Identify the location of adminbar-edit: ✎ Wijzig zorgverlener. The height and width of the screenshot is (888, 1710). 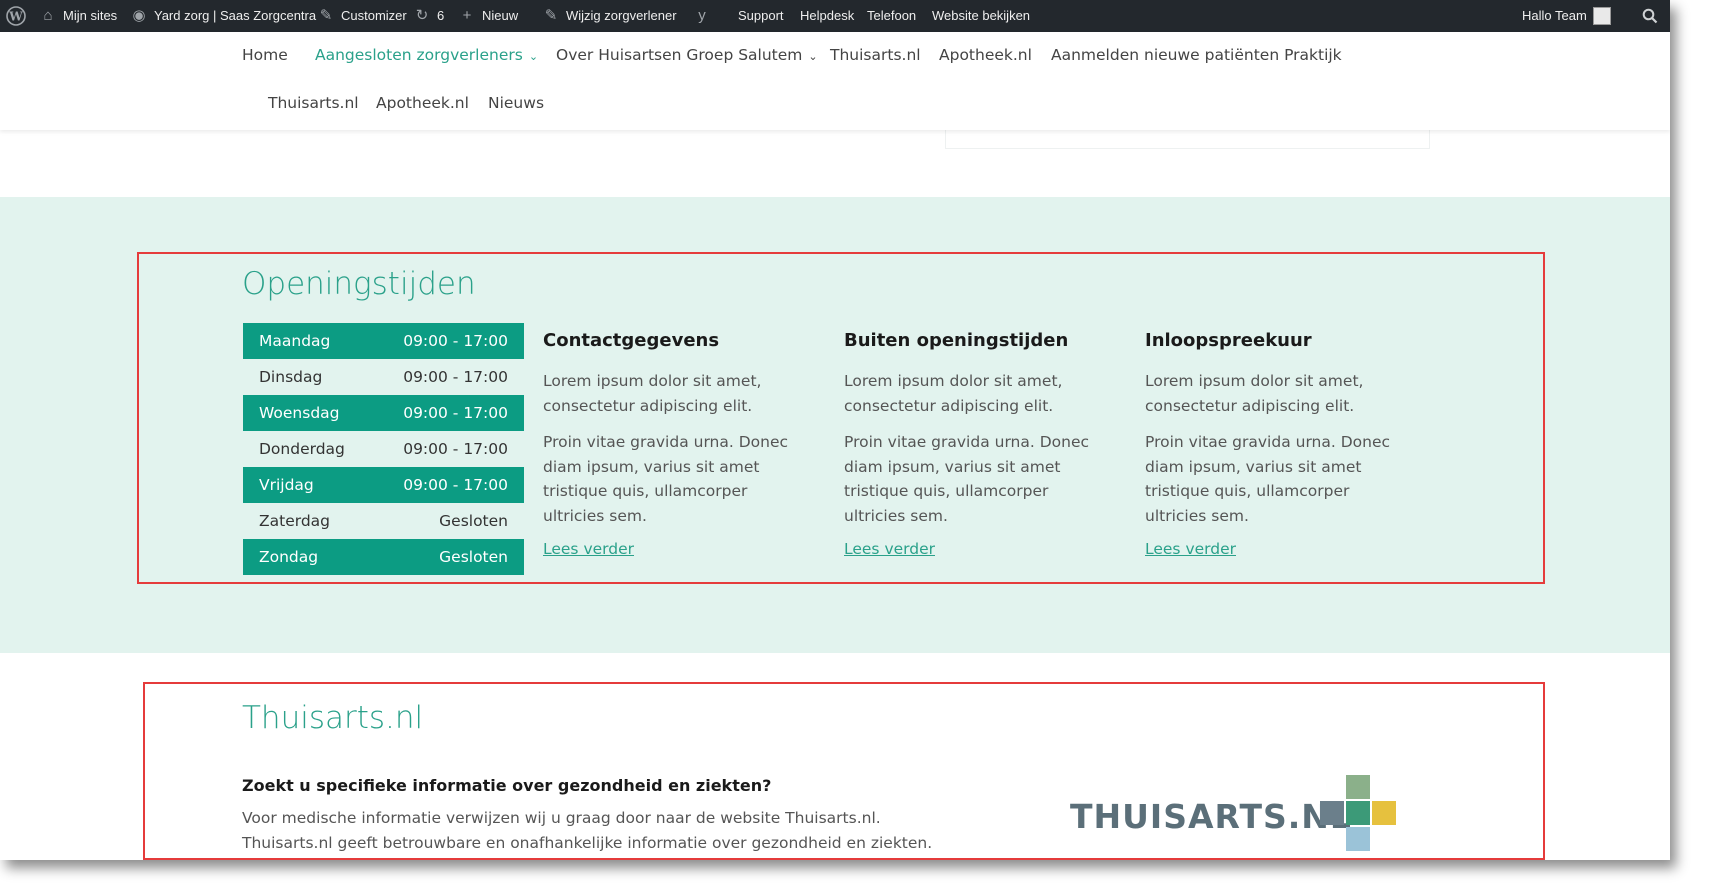
(609, 16).